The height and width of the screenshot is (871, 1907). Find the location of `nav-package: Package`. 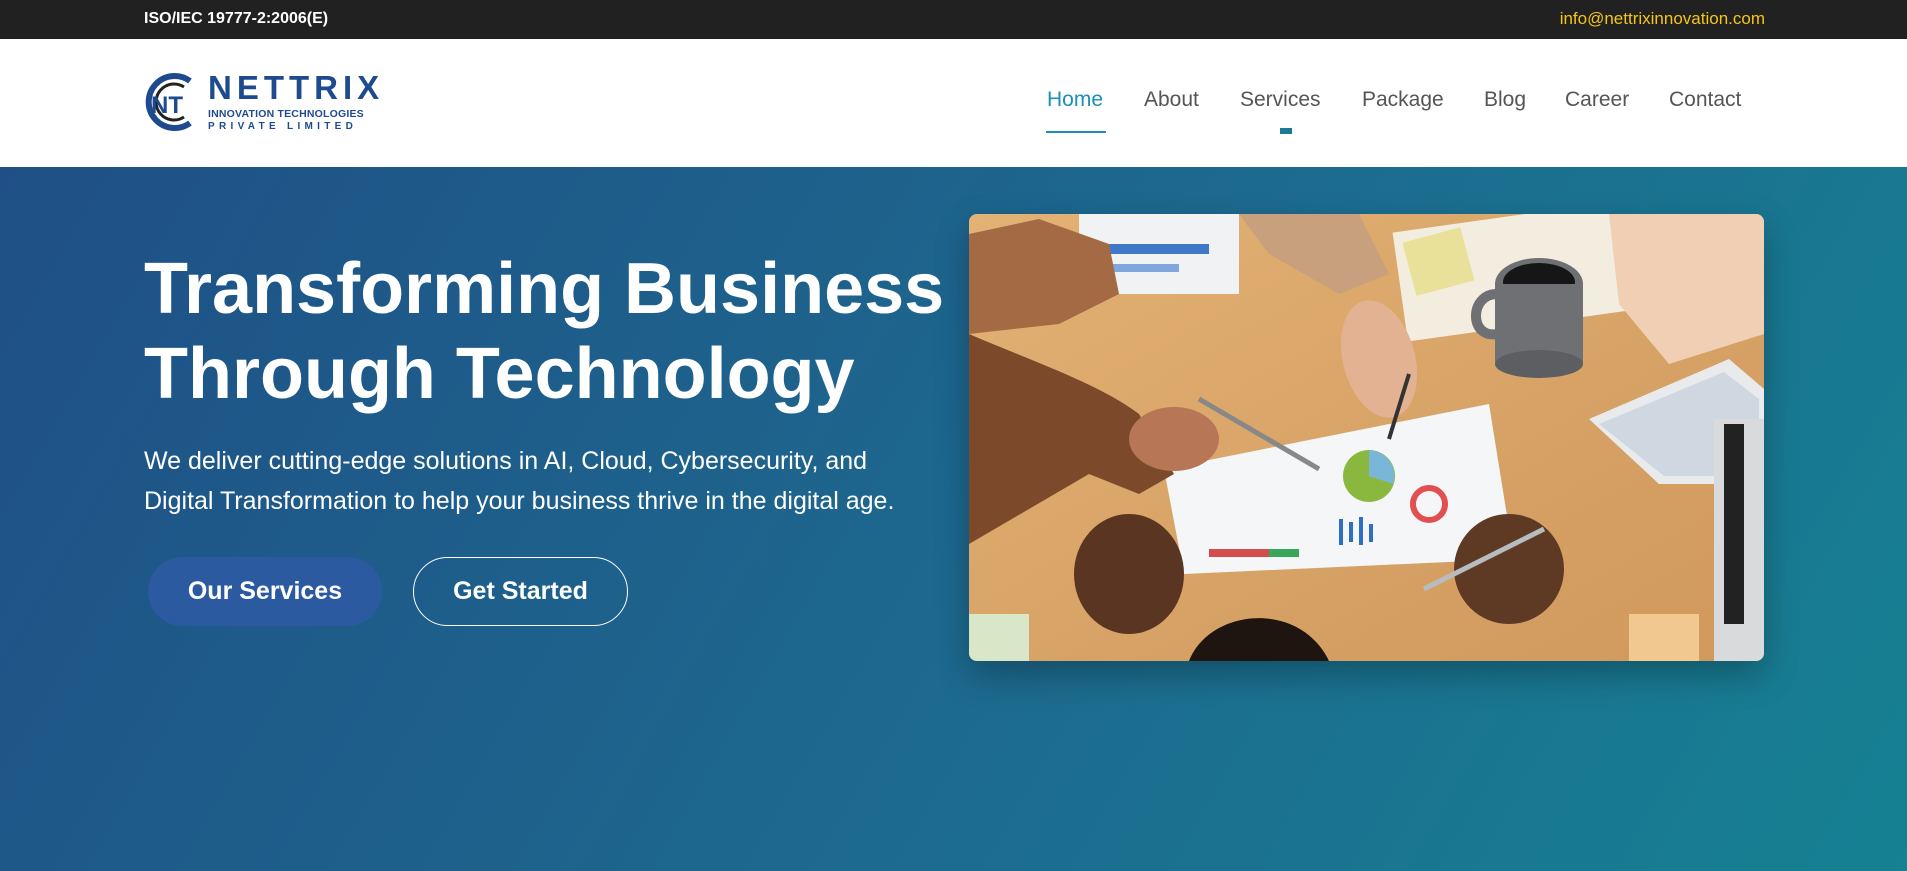

nav-package: Package is located at coordinates (1403, 100).